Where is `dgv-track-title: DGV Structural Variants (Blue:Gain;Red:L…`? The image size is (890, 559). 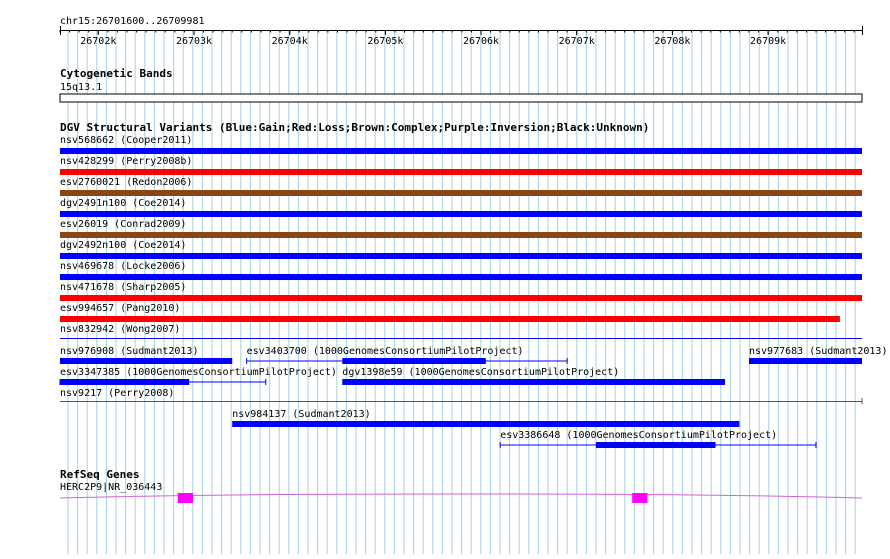
dgv-track-title: DGV Structural Variants (Blue:Gain;Red:L… is located at coordinates (354, 127).